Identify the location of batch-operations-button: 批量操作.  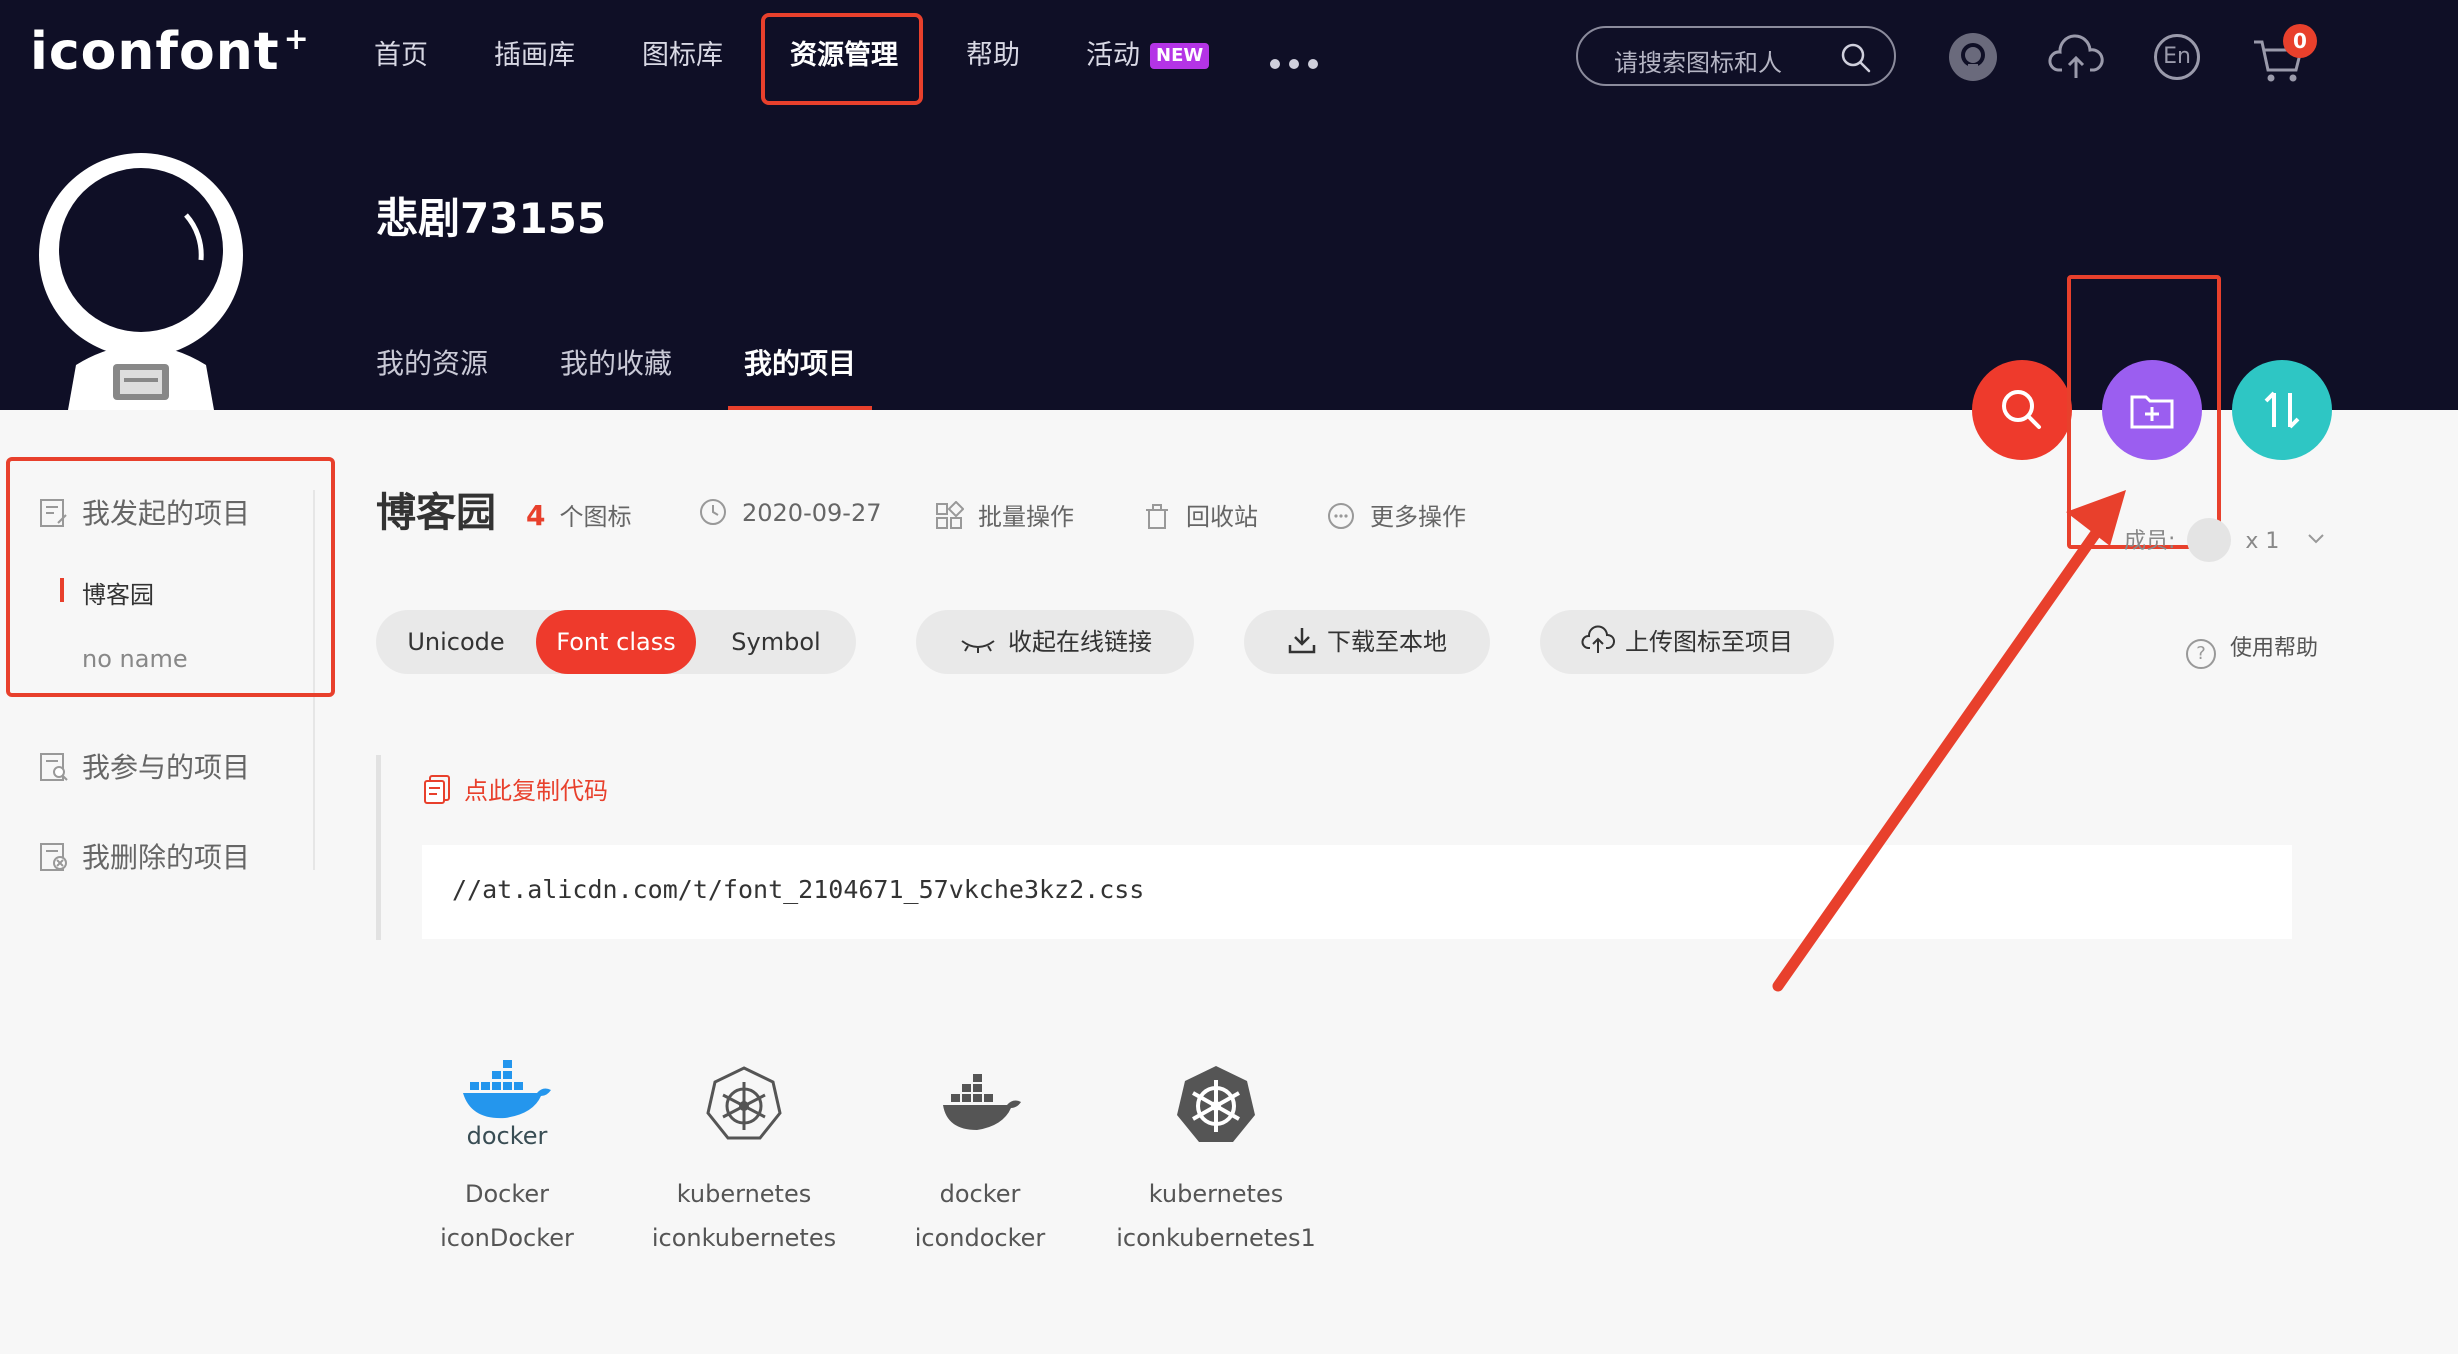
(1004, 514).